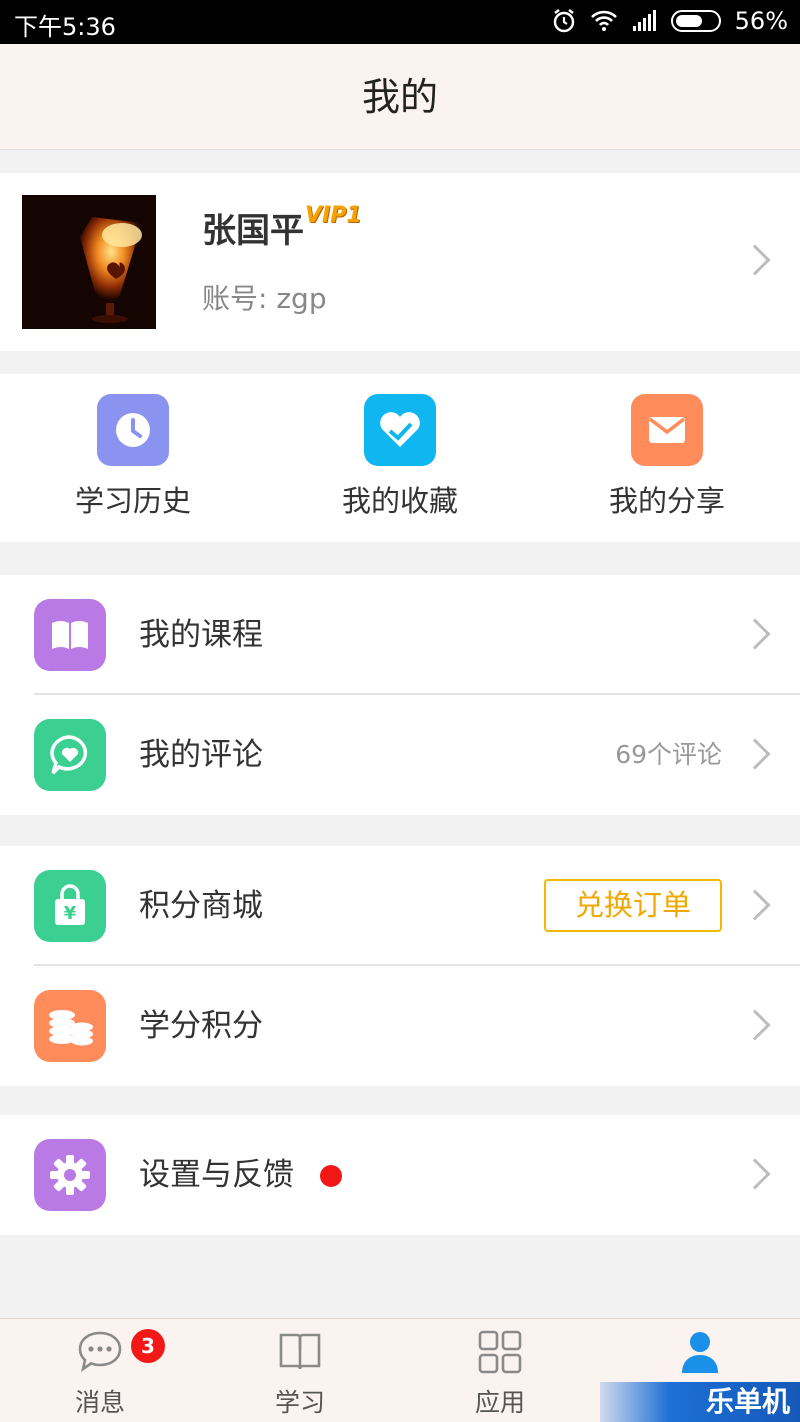 The image size is (800, 1422). What do you see at coordinates (644, 20) in the screenshot?
I see `signal-icon` at bounding box center [644, 20].